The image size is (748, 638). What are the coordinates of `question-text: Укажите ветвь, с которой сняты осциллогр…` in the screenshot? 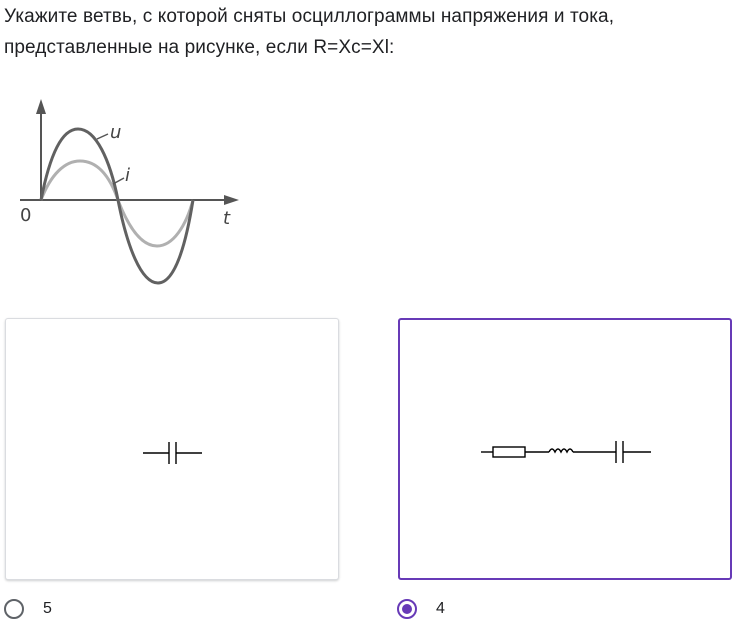 It's located at (374, 32).